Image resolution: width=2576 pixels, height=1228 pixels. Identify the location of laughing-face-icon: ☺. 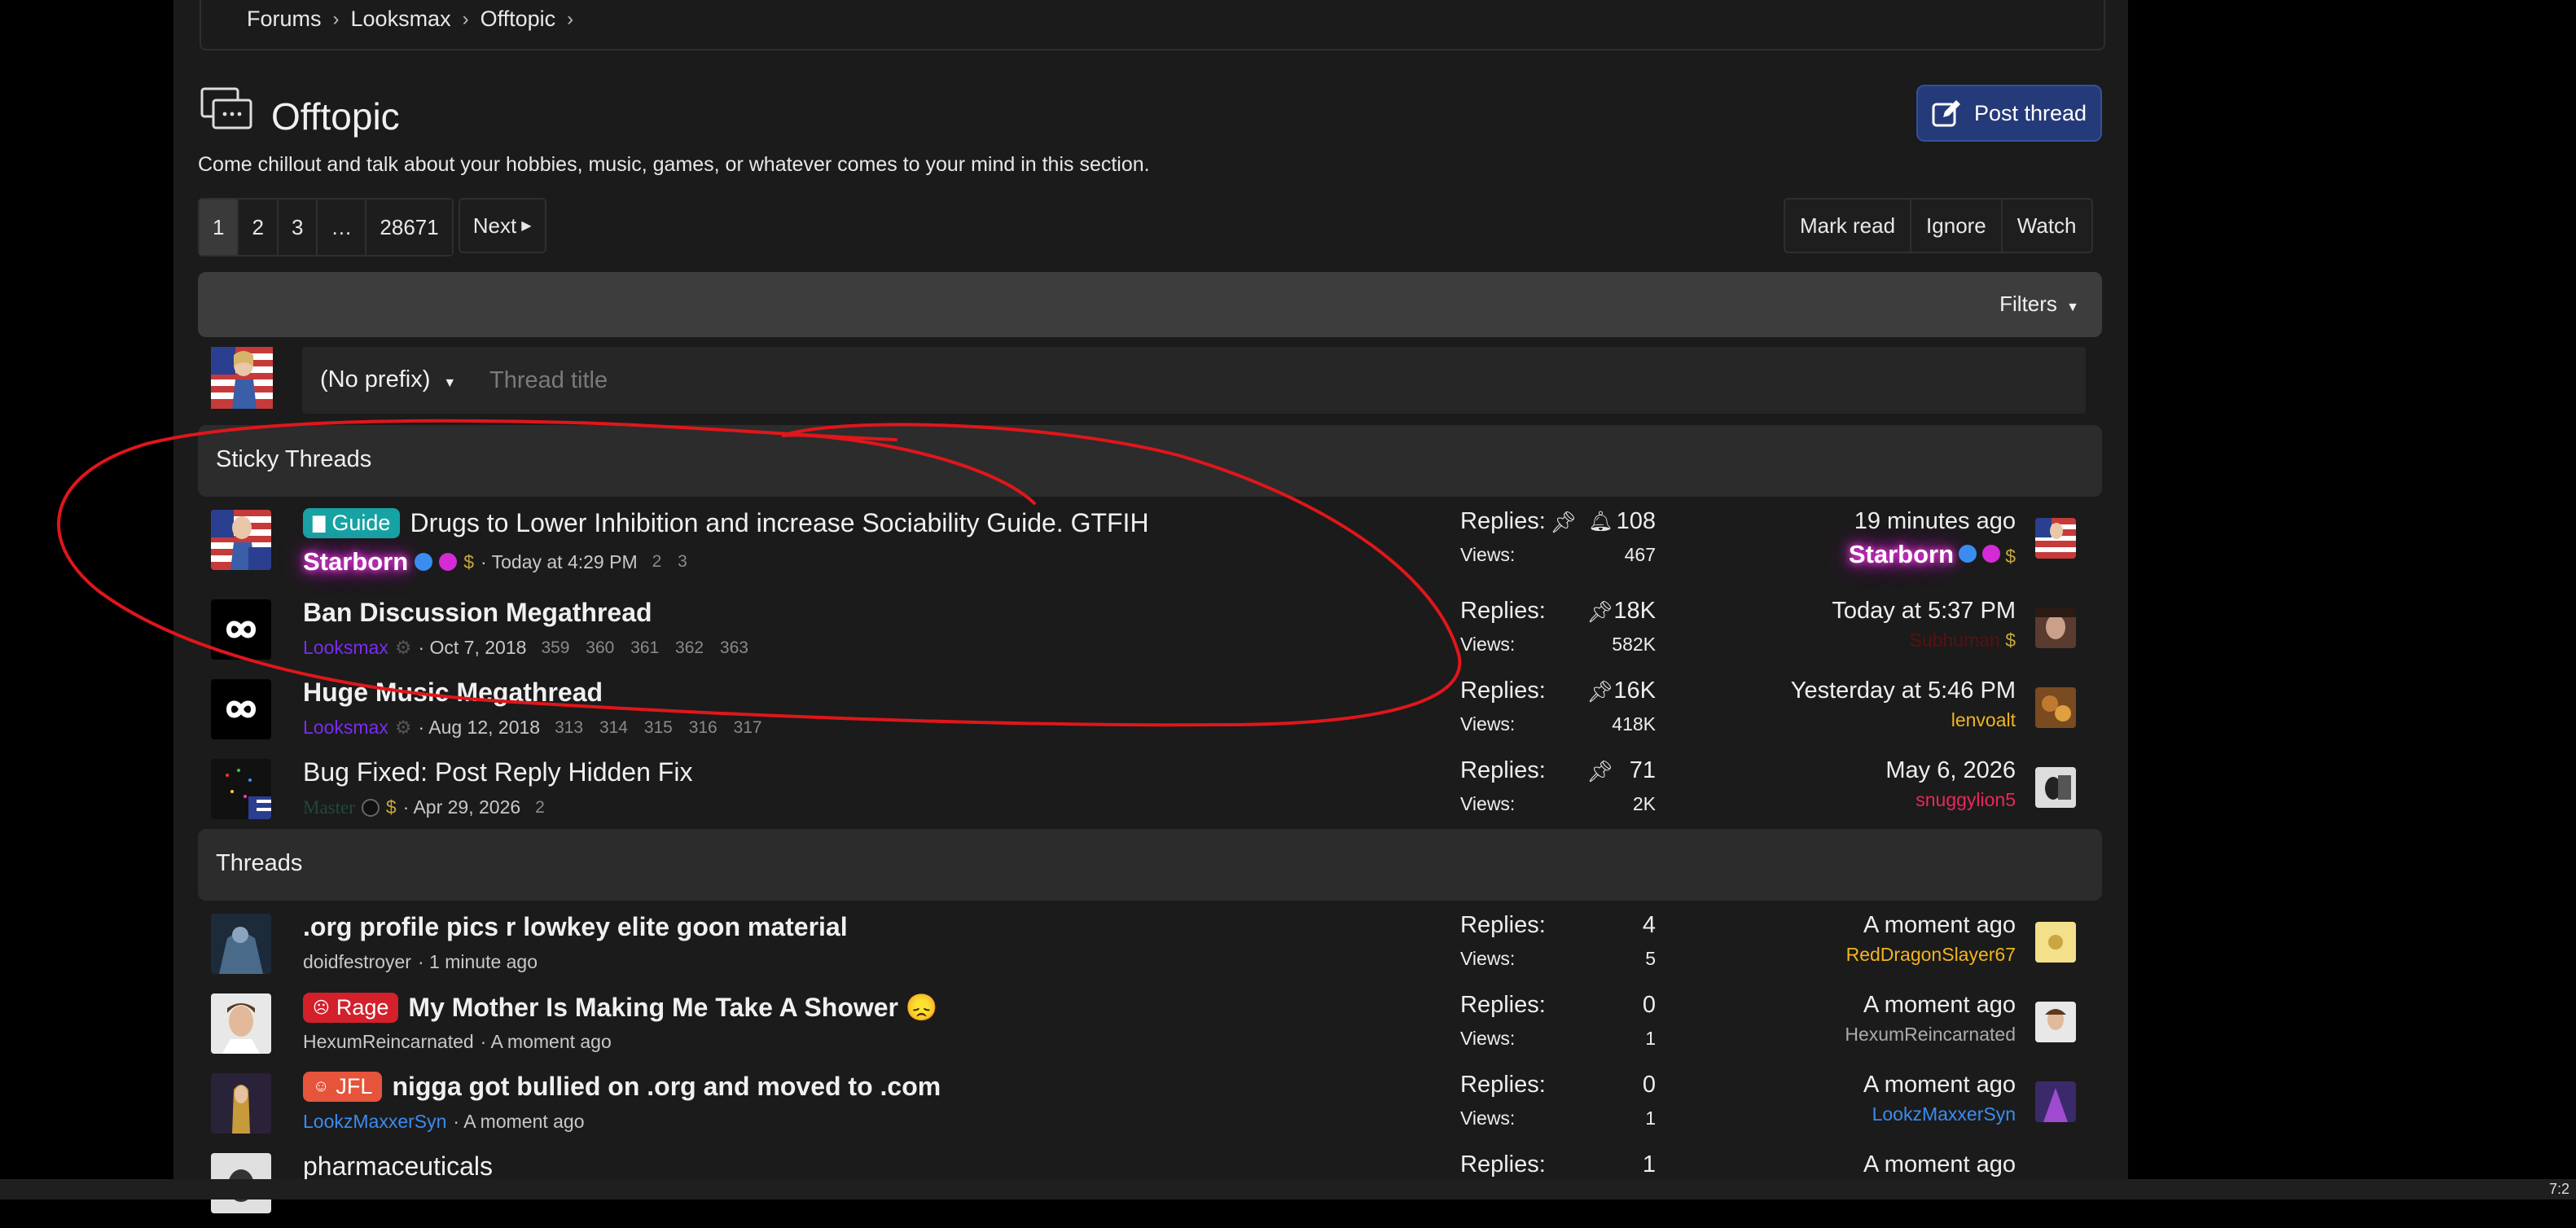
(321, 1086).